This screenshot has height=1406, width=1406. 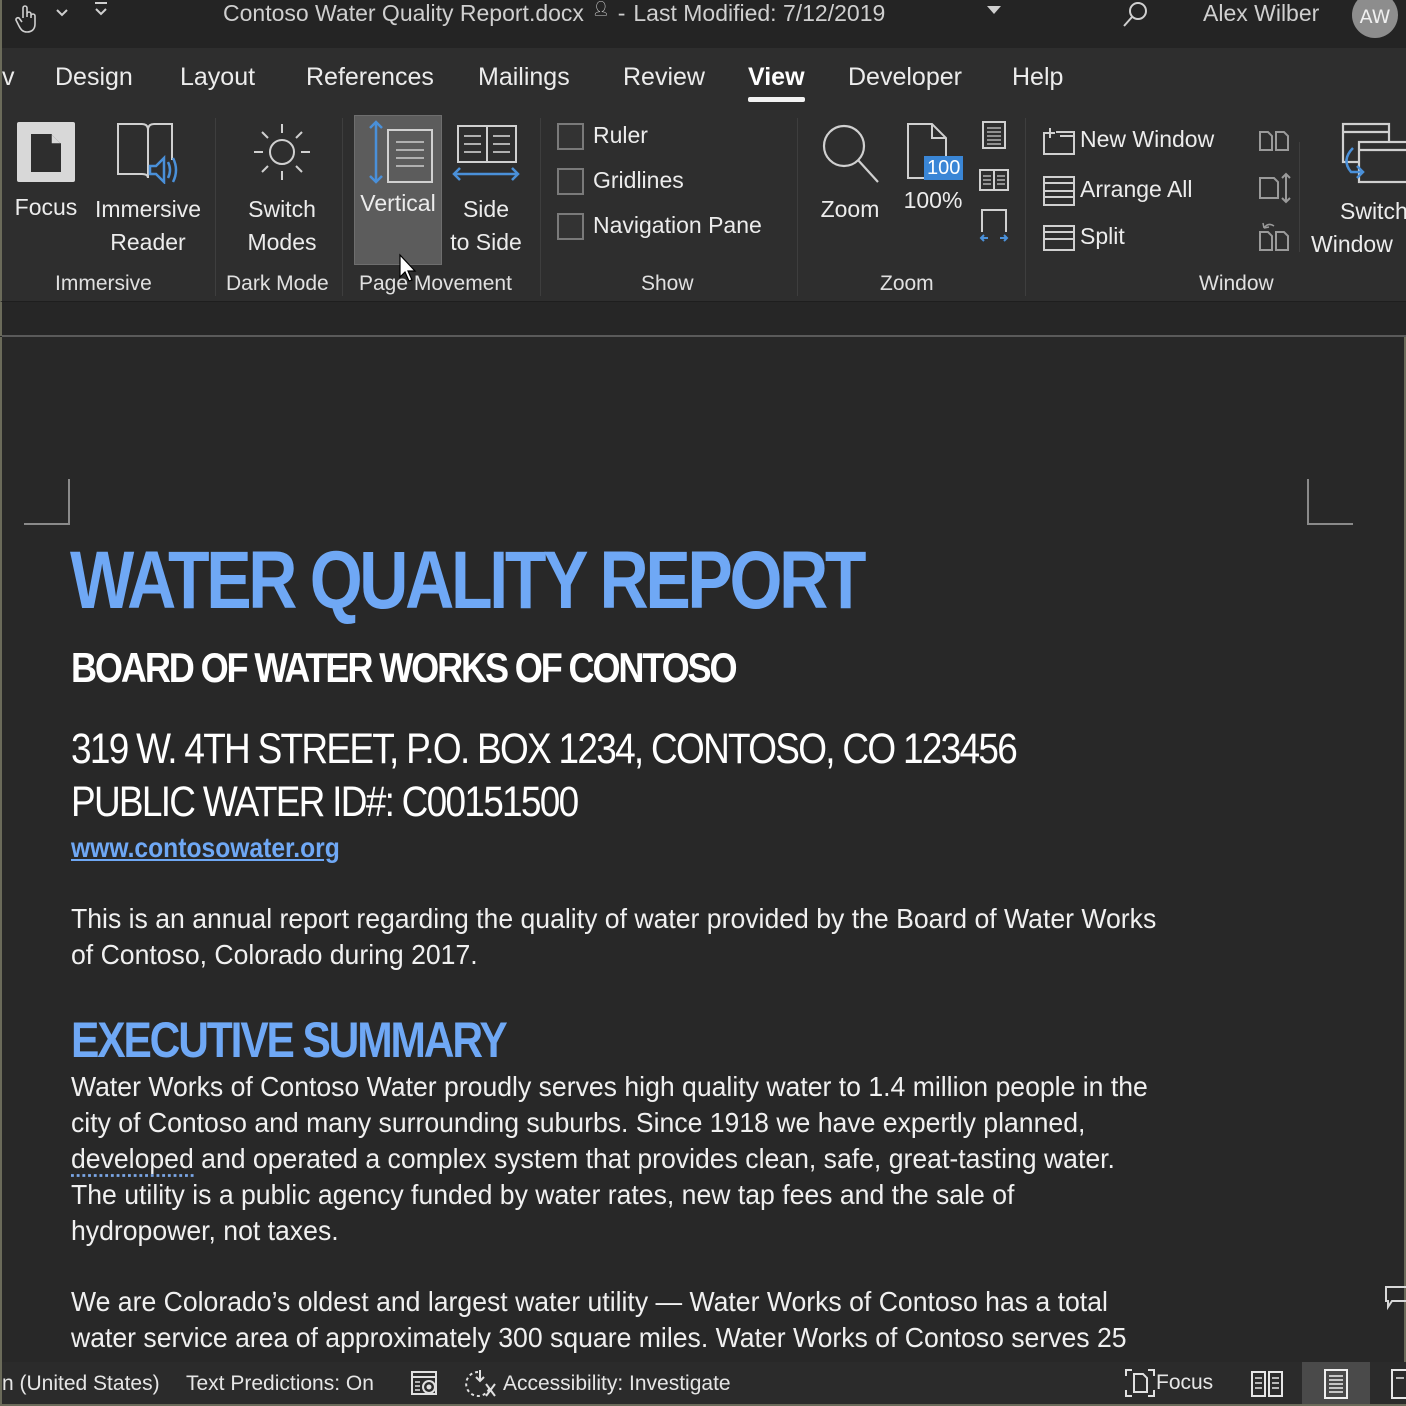 What do you see at coordinates (620, 135) in the screenshot?
I see `ruler-label: Ruler` at bounding box center [620, 135].